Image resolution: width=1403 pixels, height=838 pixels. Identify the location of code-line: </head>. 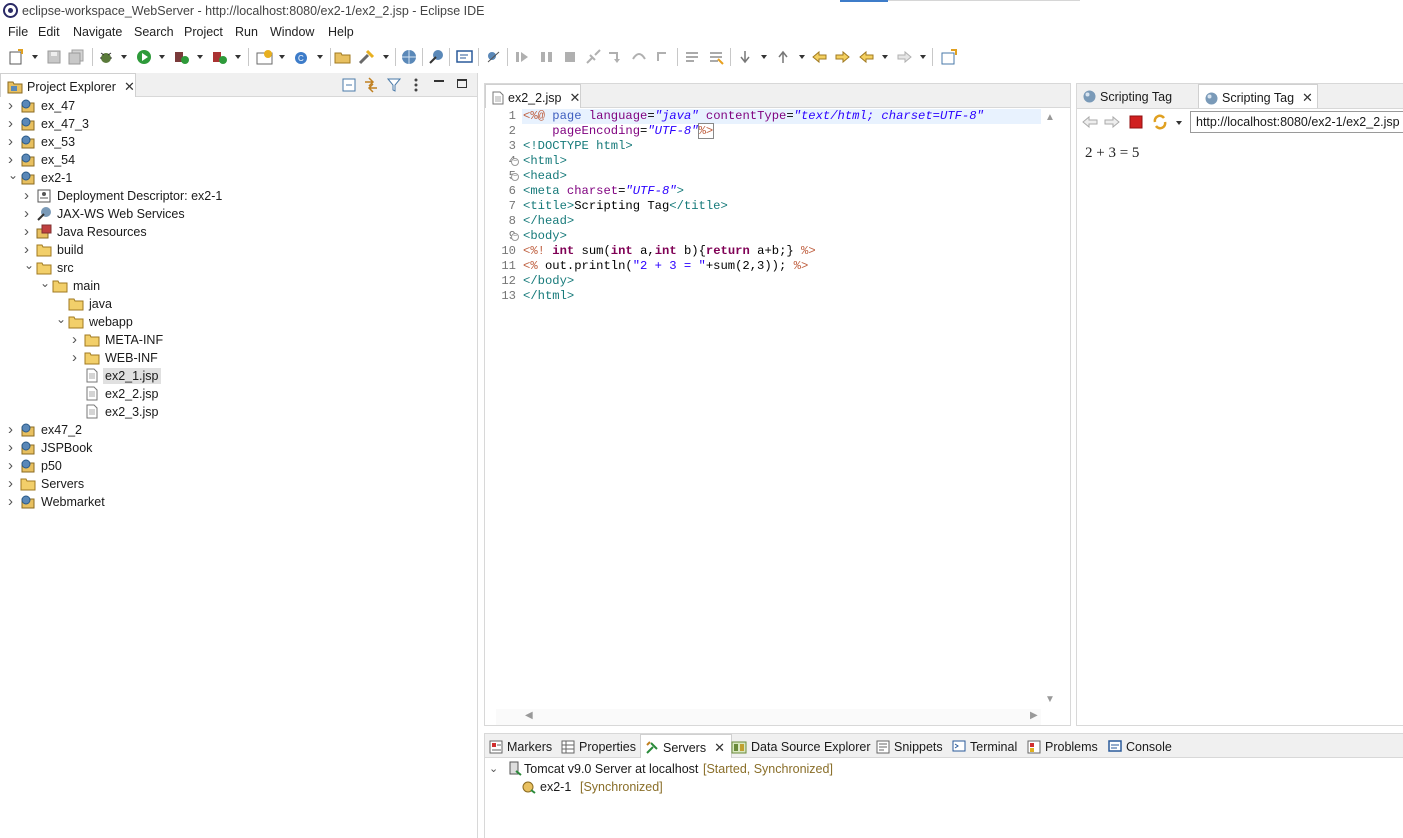
(548, 221).